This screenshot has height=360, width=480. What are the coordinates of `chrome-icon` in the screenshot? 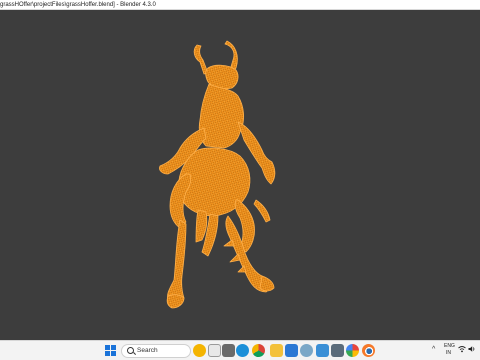 It's located at (258, 350).